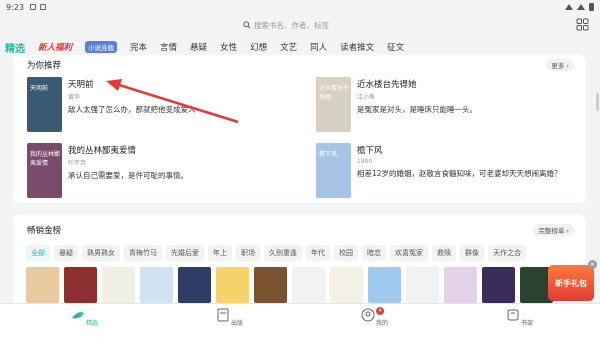  What do you see at coordinates (318, 253) in the screenshot?
I see `ranking-chip: 年代` at bounding box center [318, 253].